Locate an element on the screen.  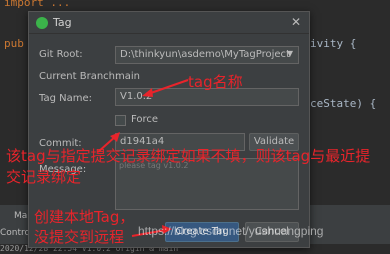
annotation-tag-name: tag名称 is located at coordinates (215, 82).